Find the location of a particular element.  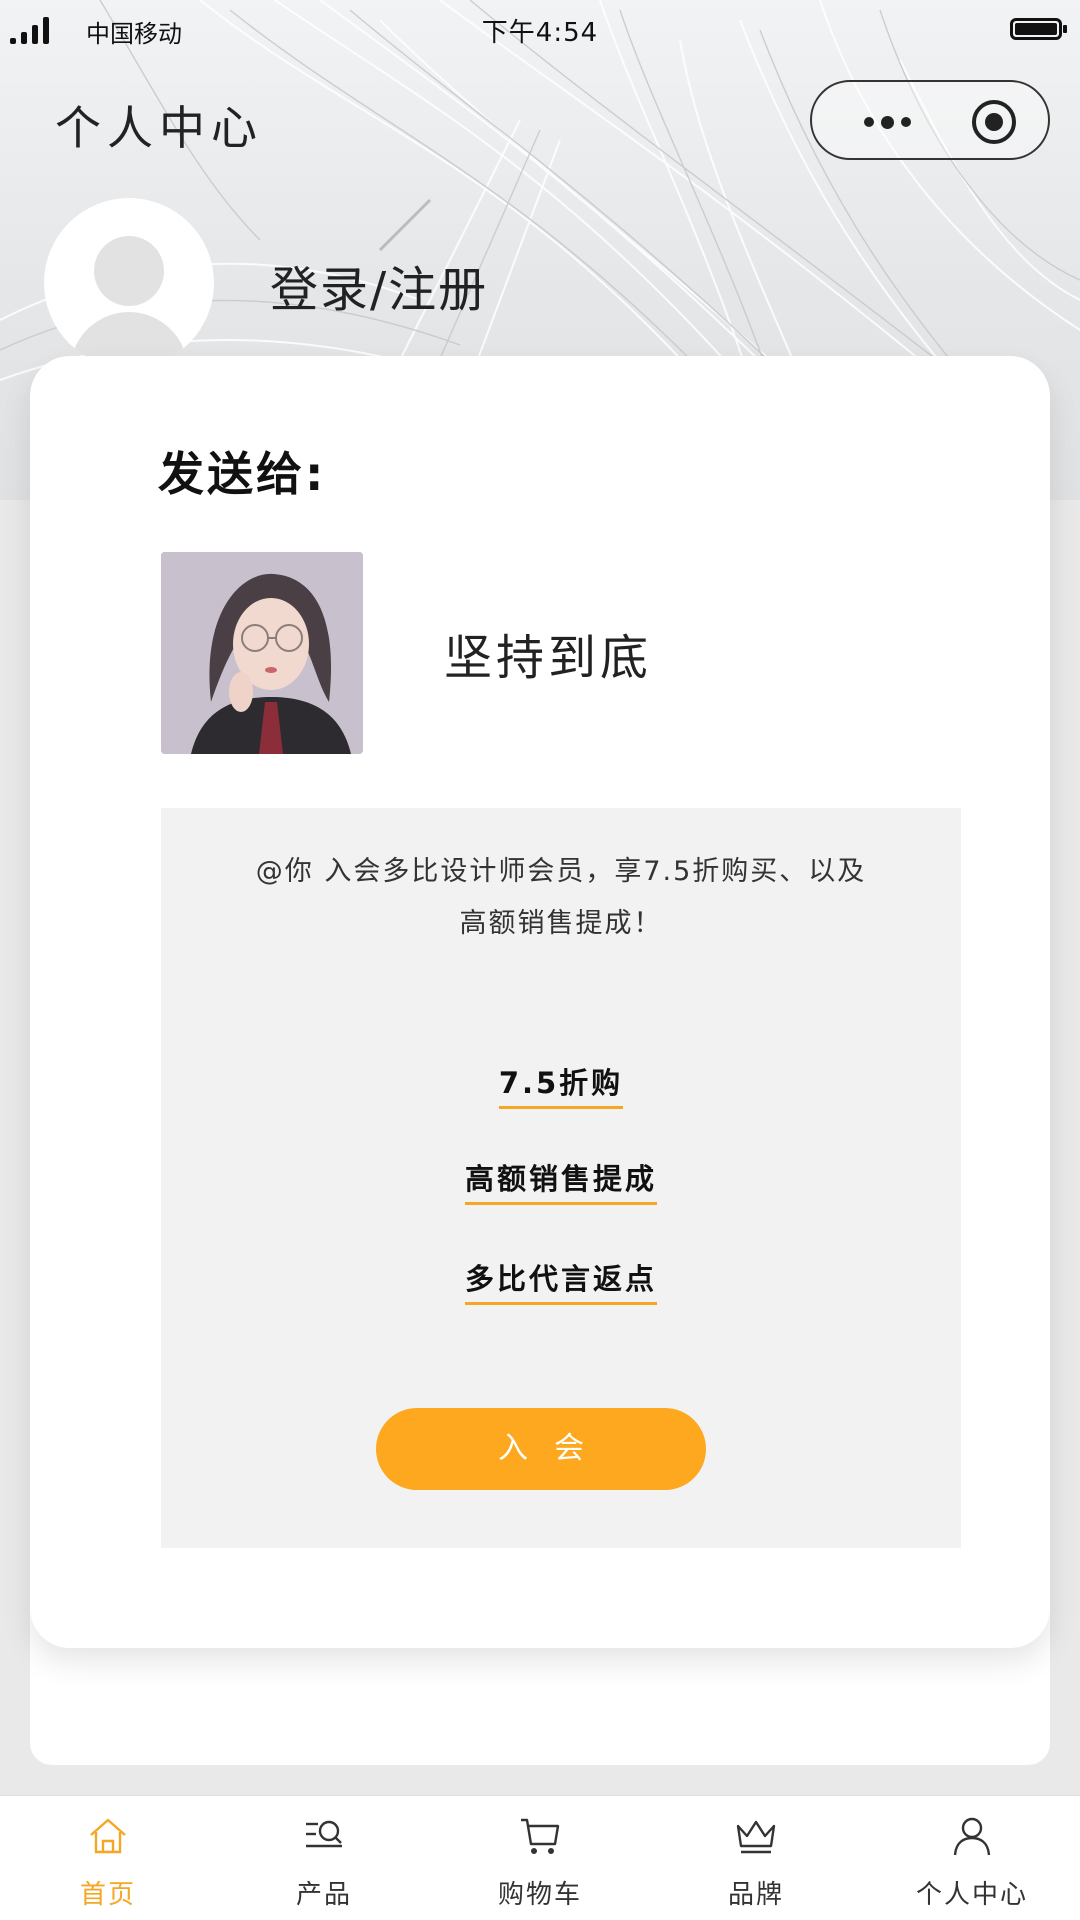

tab-product: 产品 is located at coordinates (324, 1858).